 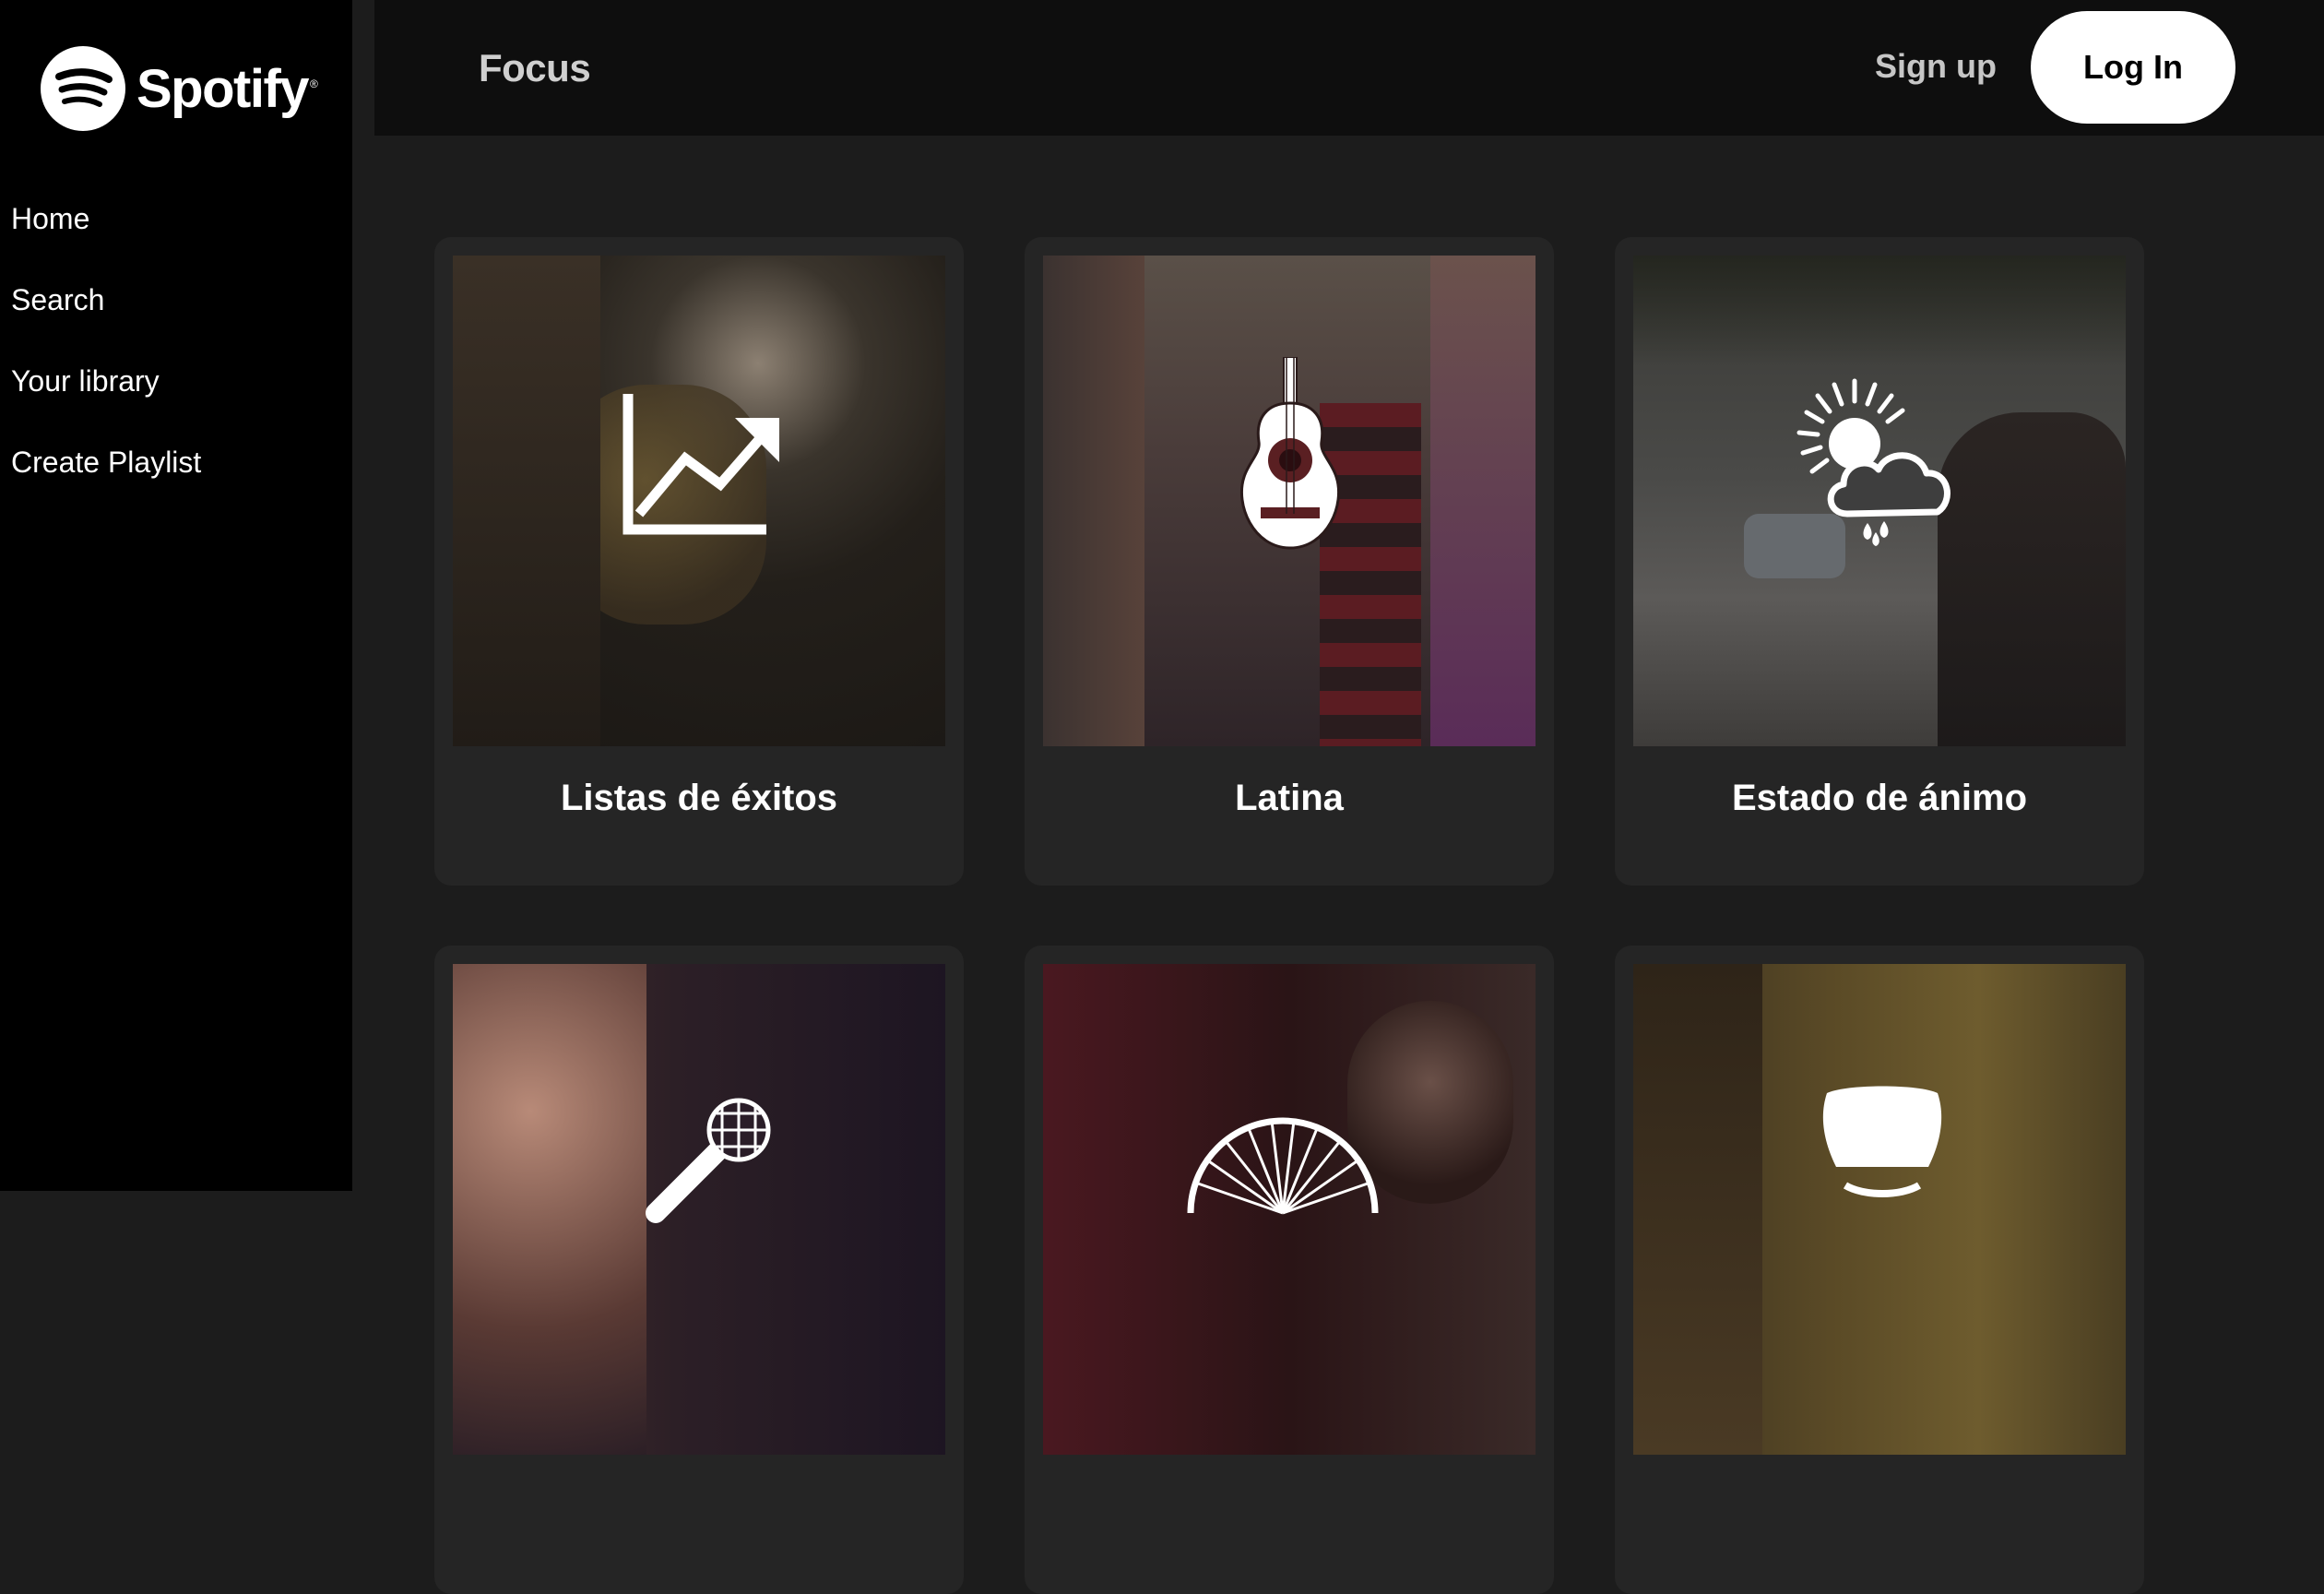 What do you see at coordinates (1879, 798) in the screenshot?
I see `category-label: Estado de ánimo` at bounding box center [1879, 798].